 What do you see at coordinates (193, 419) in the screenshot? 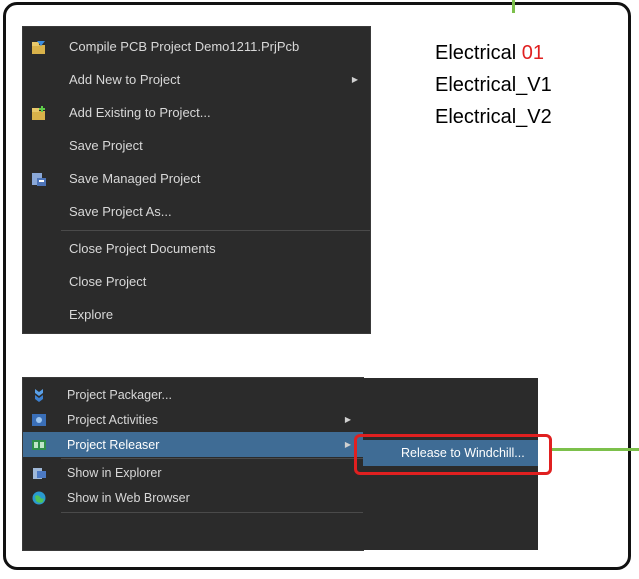
I see `menu-item-project-activities: Project Activities ▶` at bounding box center [193, 419].